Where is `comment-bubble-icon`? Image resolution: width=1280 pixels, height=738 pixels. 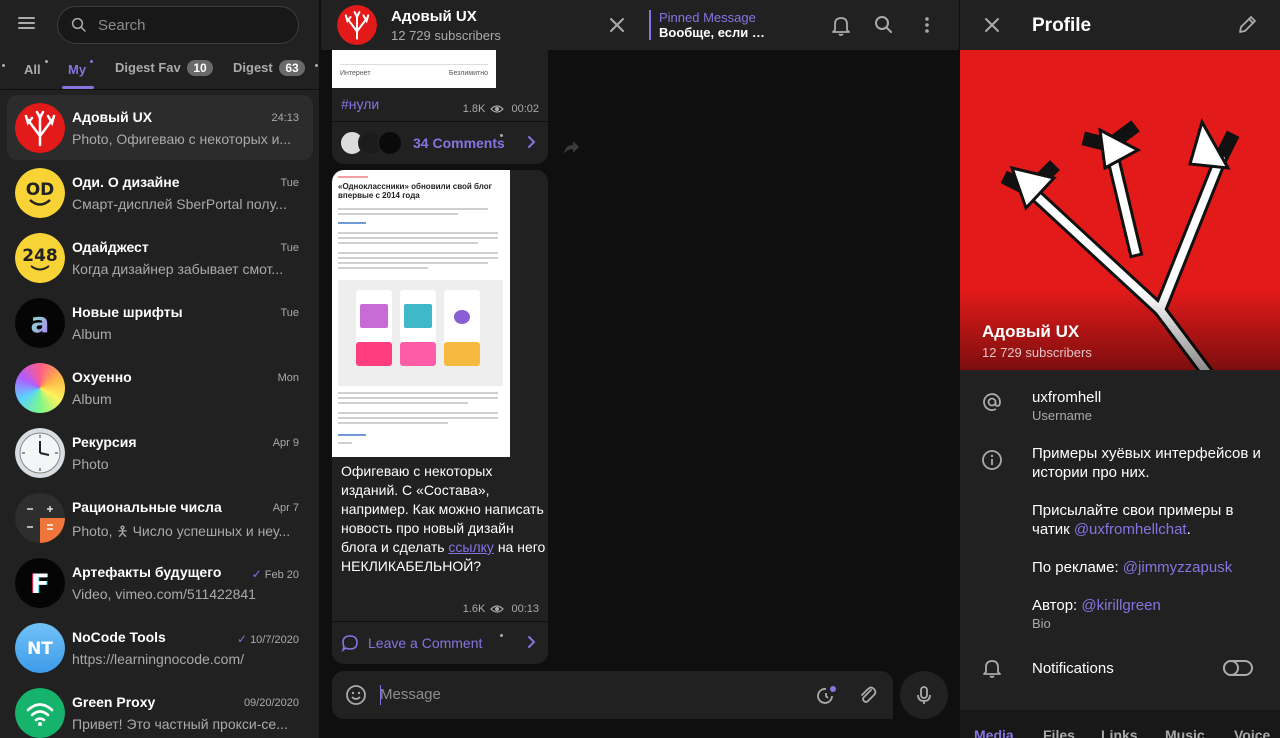 comment-bubble-icon is located at coordinates (349, 643).